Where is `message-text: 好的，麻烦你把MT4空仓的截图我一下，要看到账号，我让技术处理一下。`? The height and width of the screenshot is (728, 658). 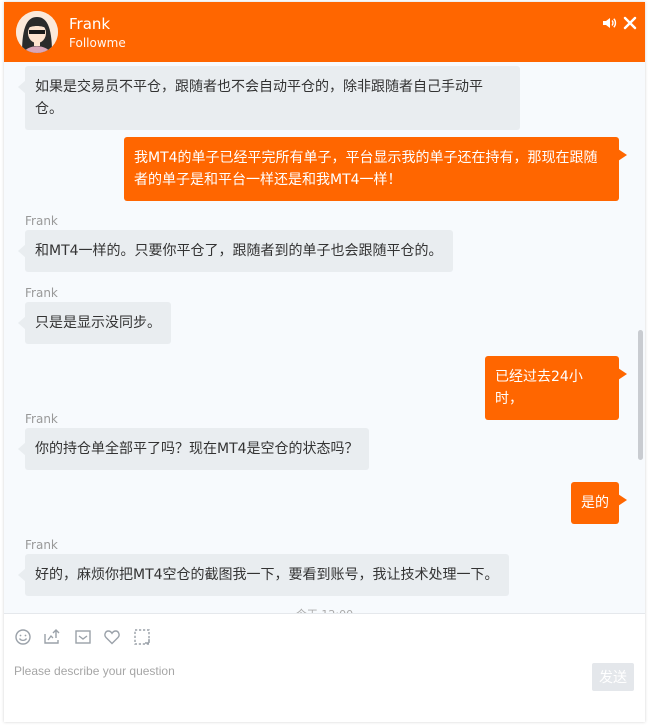
message-text: 好的，麻烦你把MT4空仓的截图我一下，要看到账号，我让技术处理一下。 is located at coordinates (267, 575).